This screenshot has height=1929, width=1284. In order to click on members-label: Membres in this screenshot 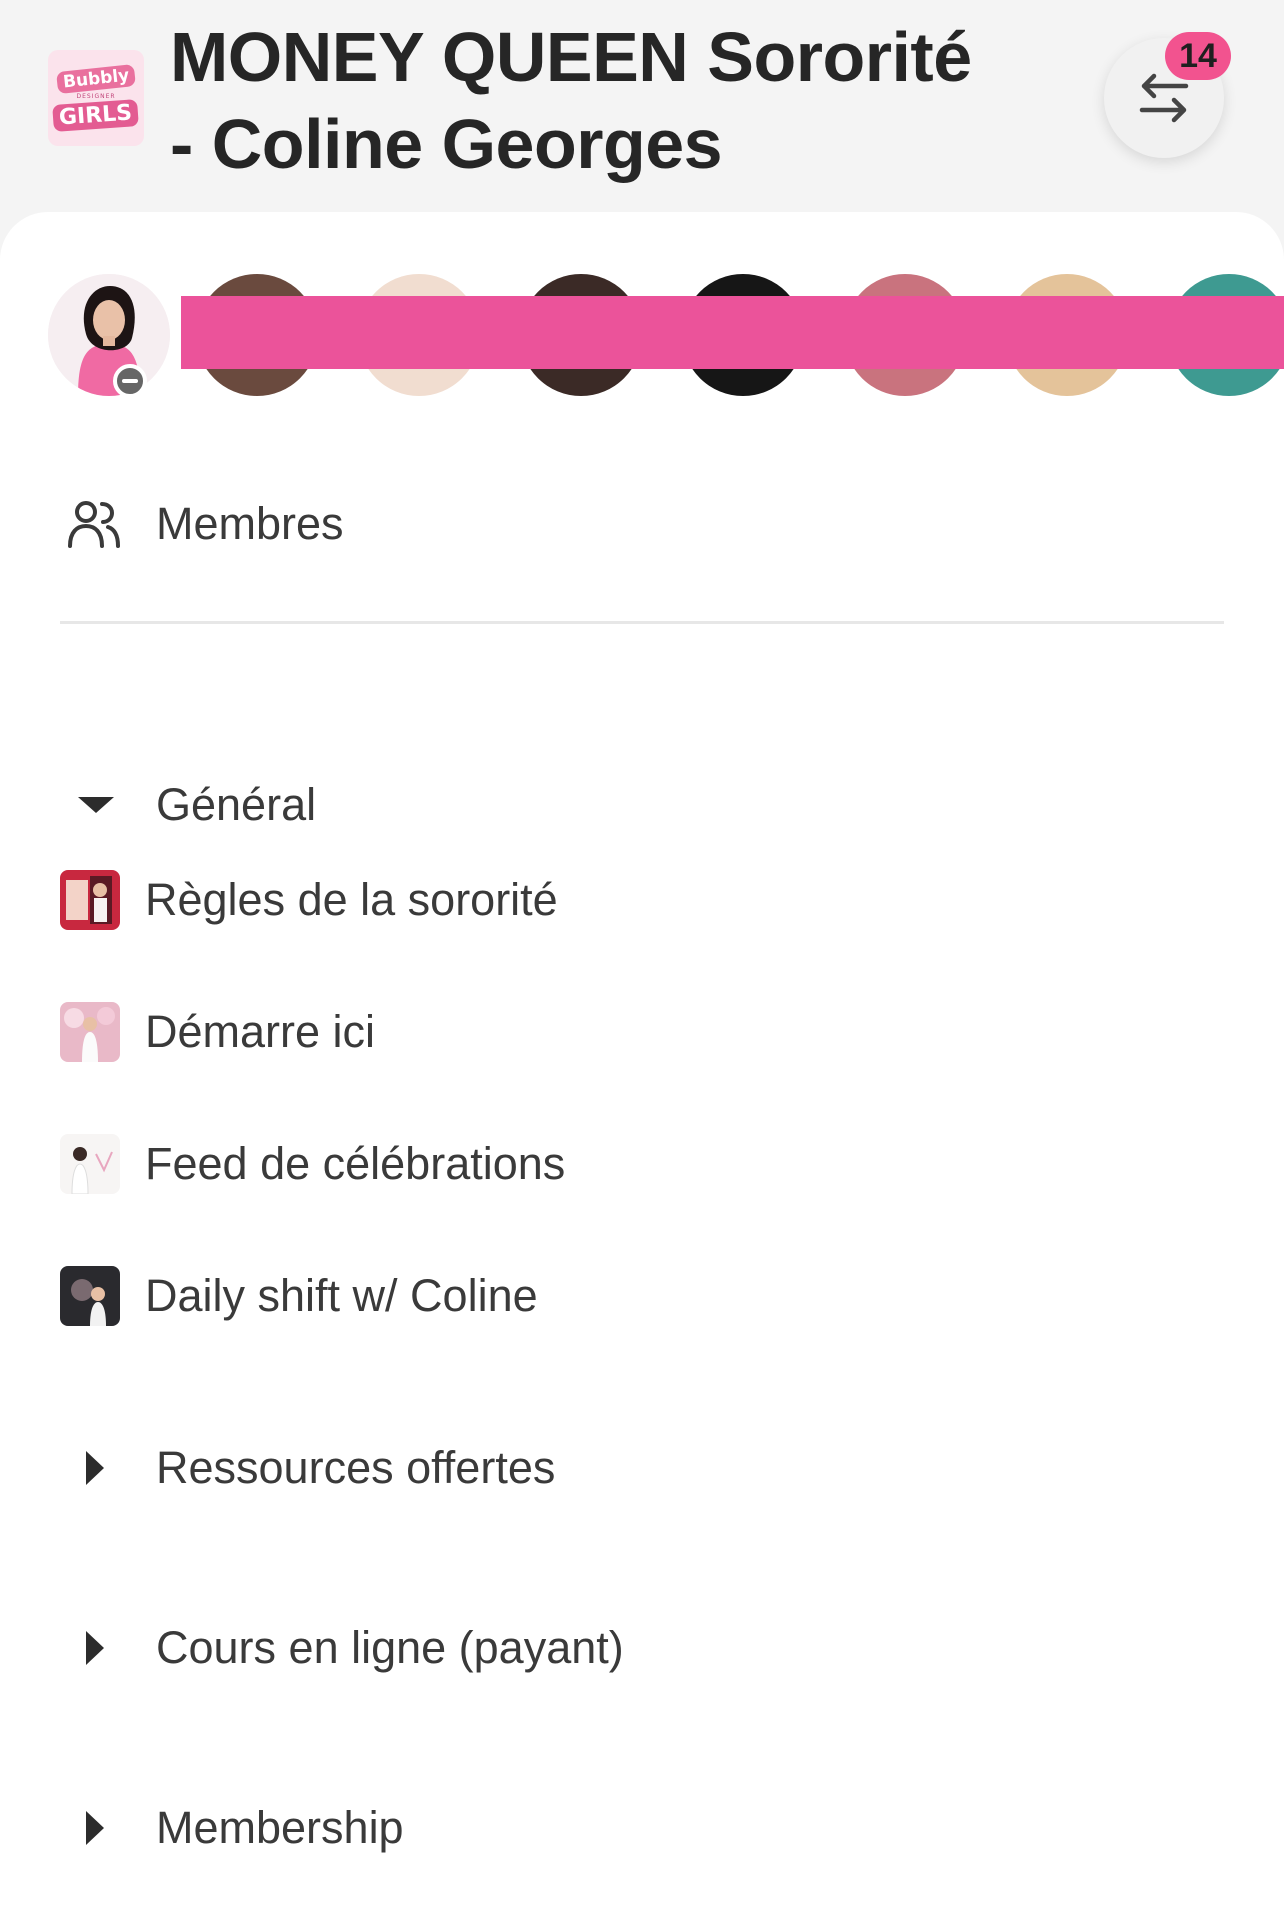, I will do `click(250, 523)`.